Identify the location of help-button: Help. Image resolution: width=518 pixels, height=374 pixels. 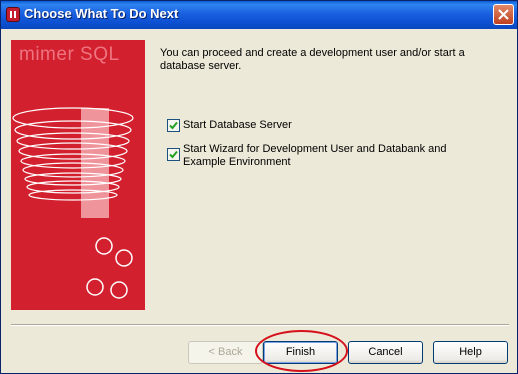
(470, 352).